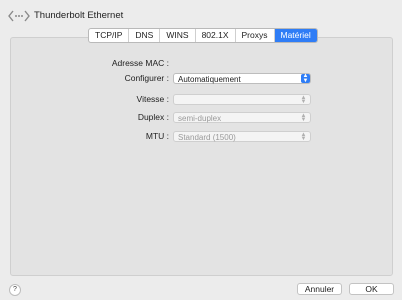 This screenshot has height=300, width=402. What do you see at coordinates (79, 15) in the screenshot?
I see `window-title: Thunderbolt Ethernet` at bounding box center [79, 15].